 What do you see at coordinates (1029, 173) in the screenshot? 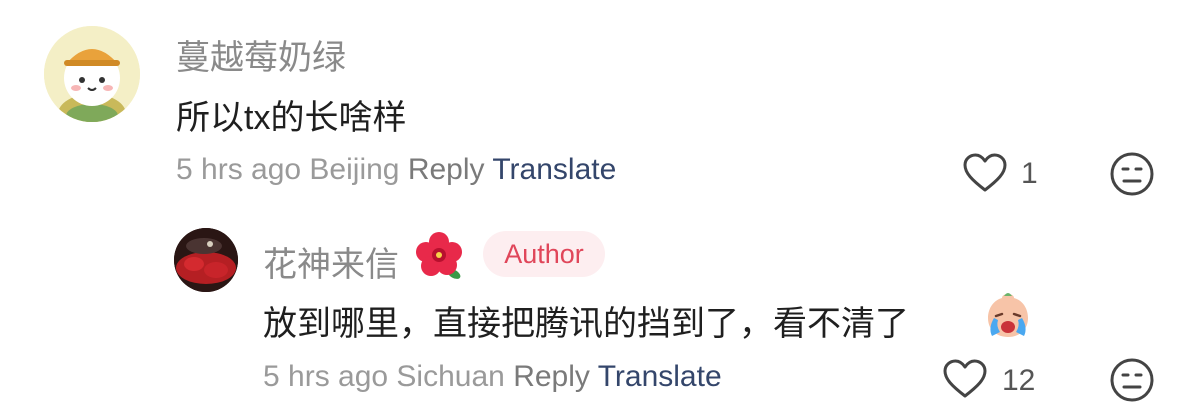
I see `like-count: 1` at bounding box center [1029, 173].